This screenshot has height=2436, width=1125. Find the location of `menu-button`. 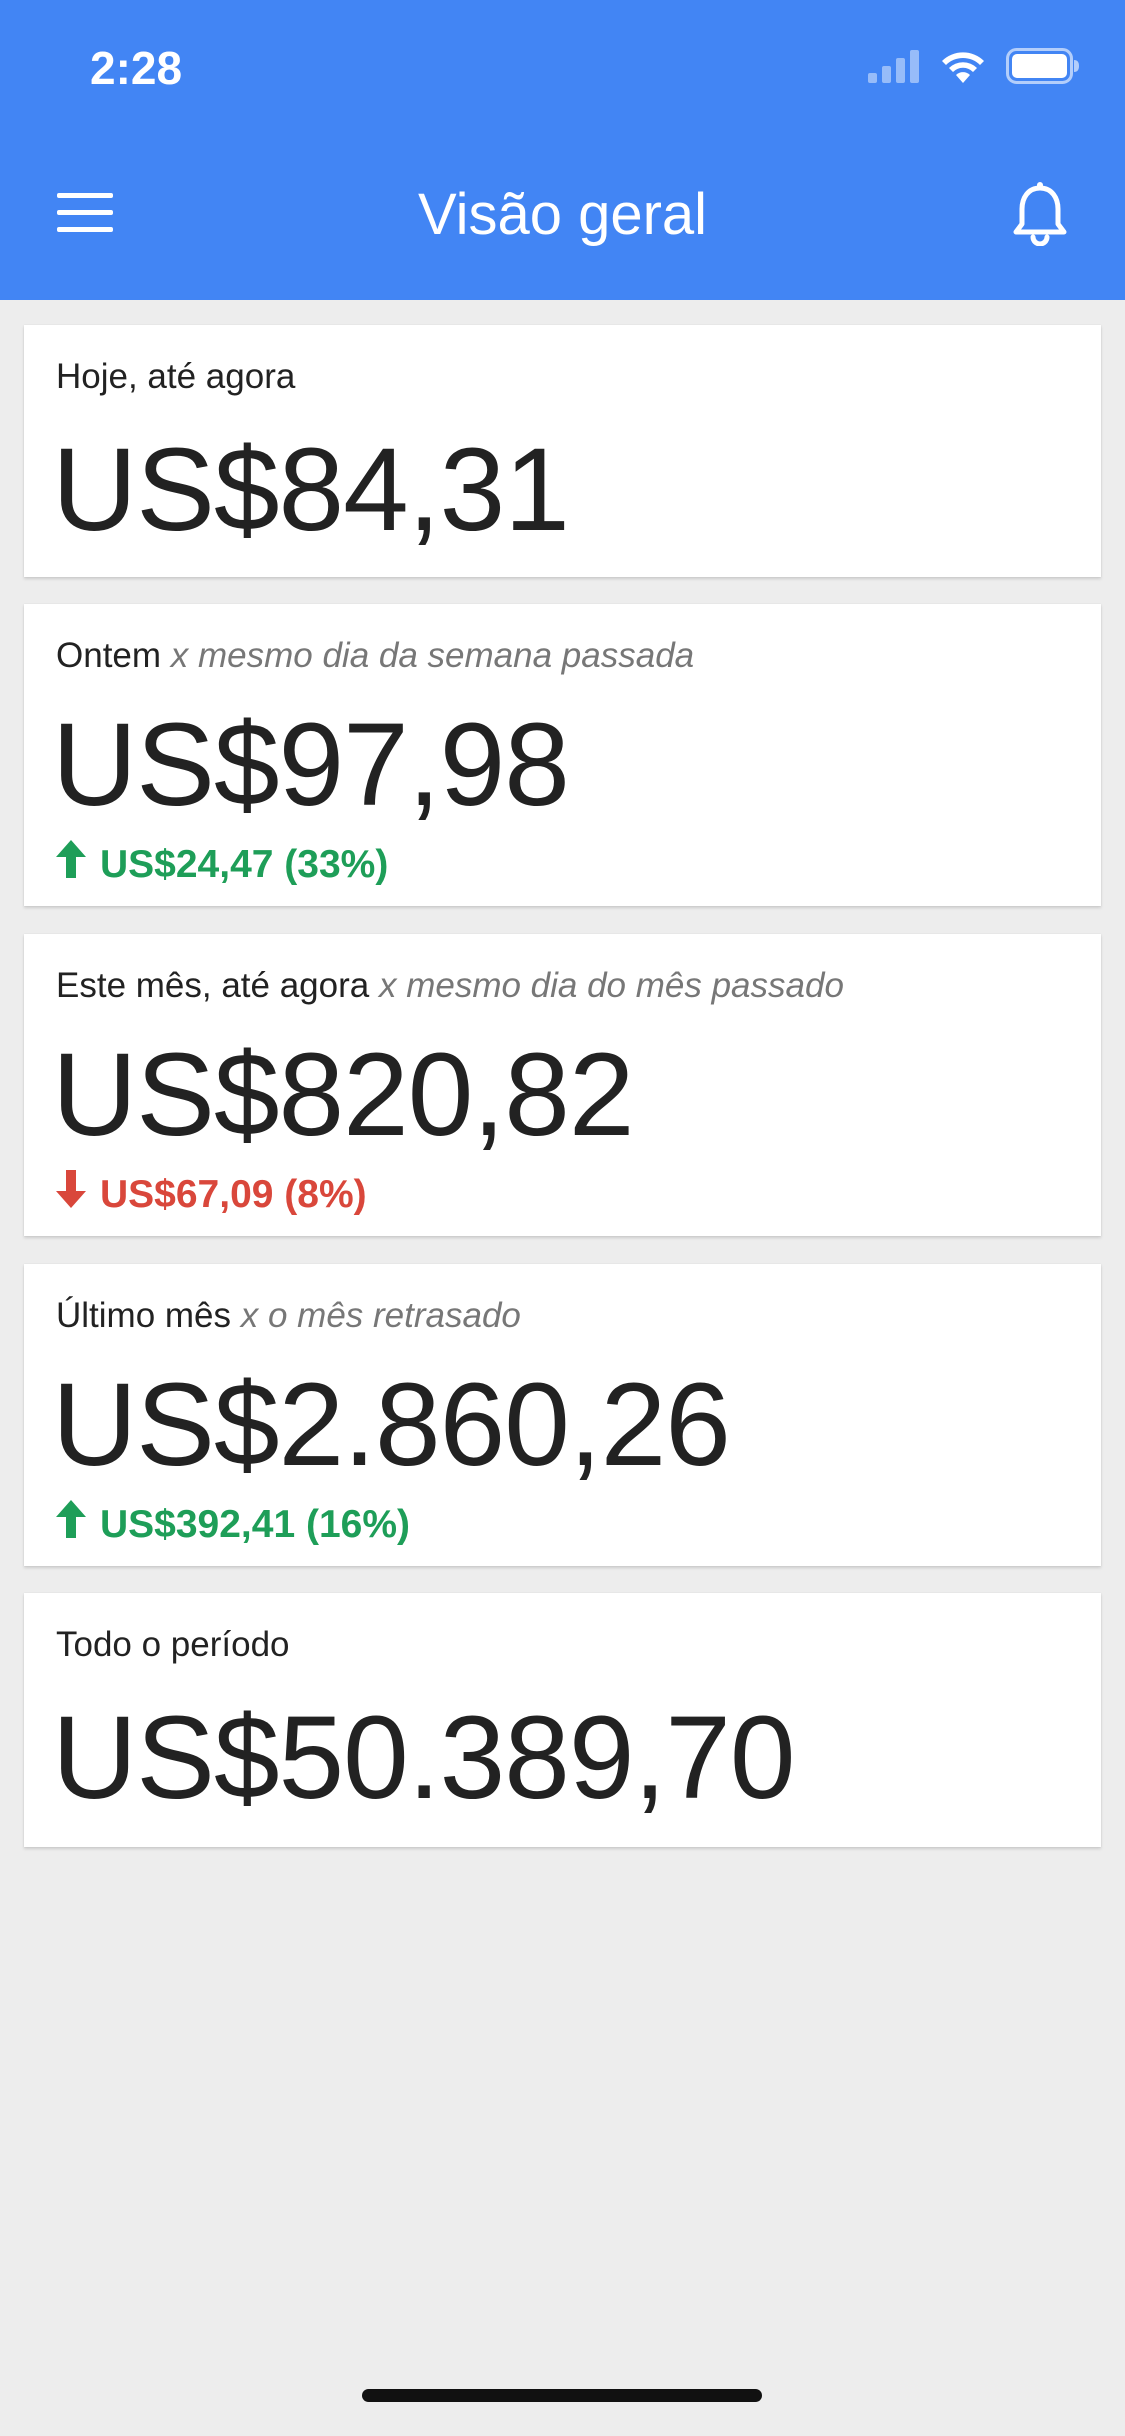

menu-button is located at coordinates (85, 215).